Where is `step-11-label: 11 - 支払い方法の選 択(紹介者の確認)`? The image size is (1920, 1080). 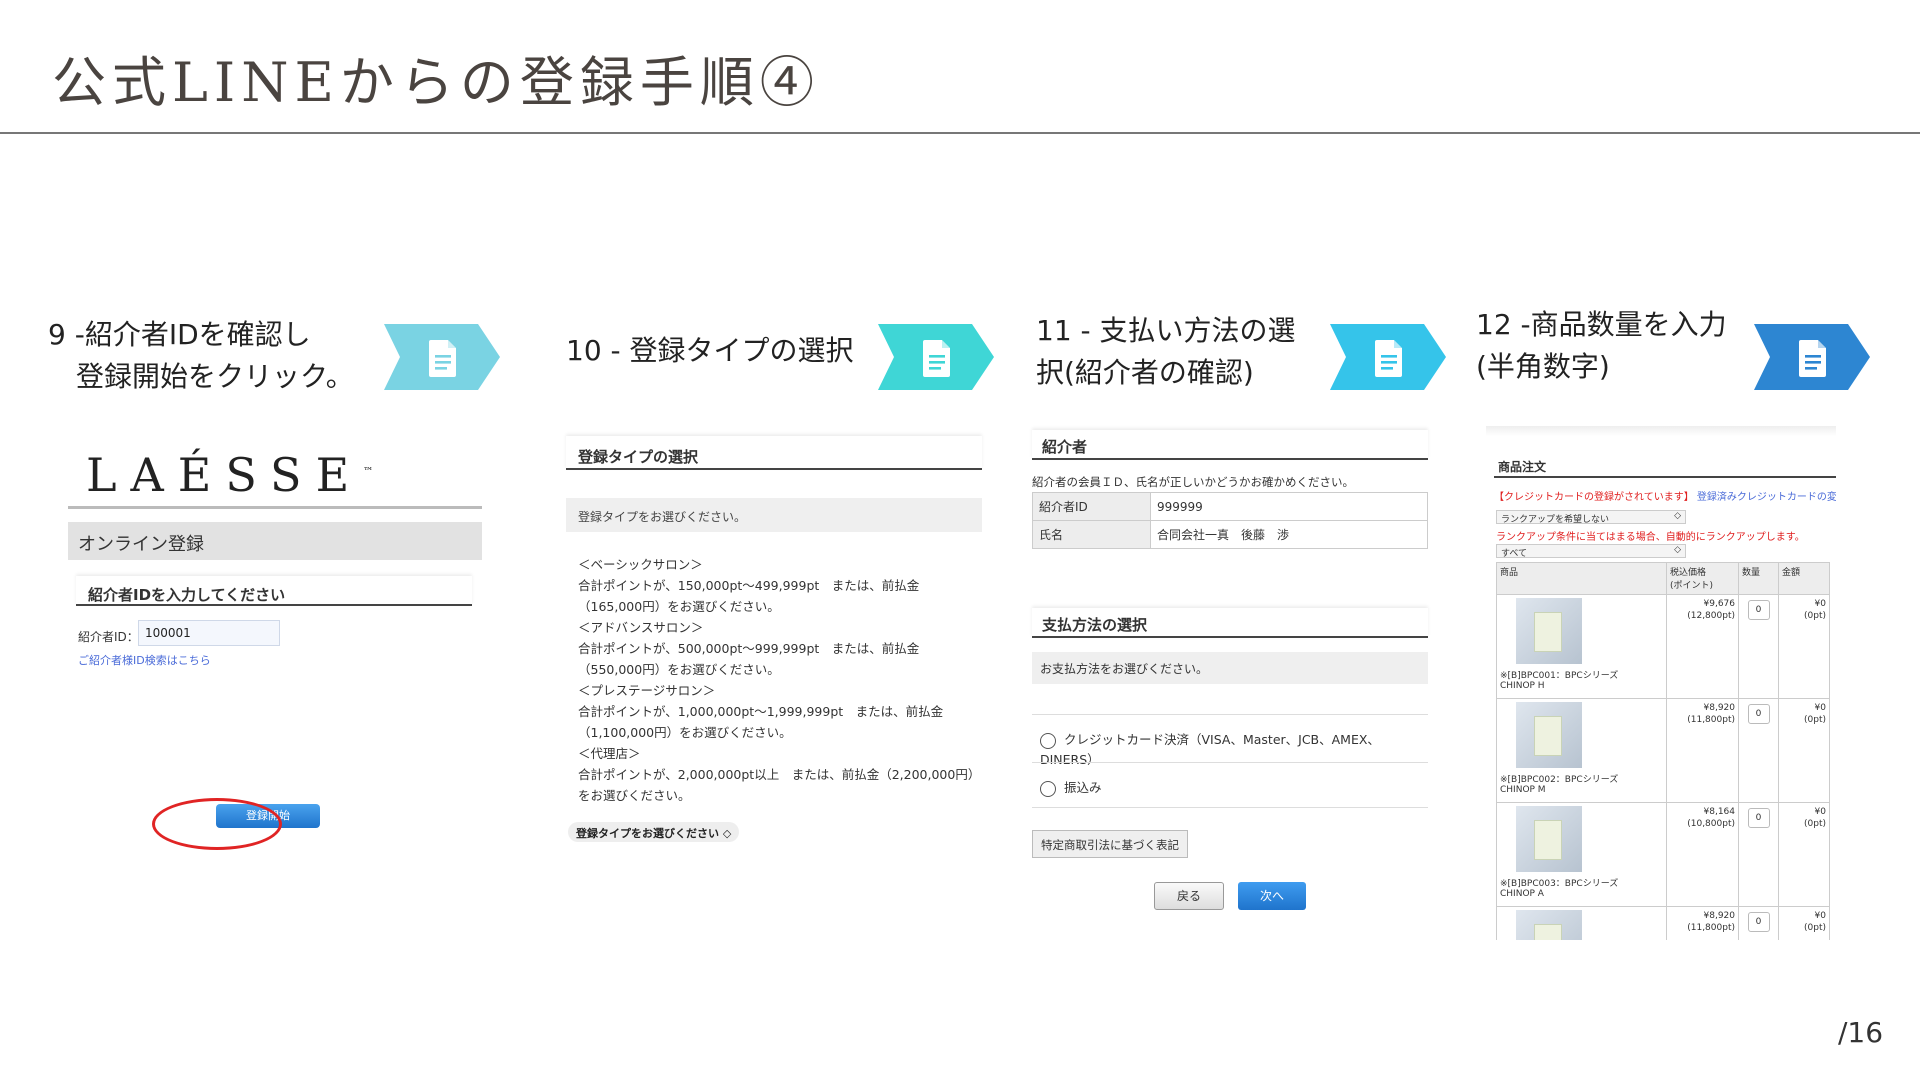
step-11-label: 11 - 支払い方法の選 択(紹介者の確認) is located at coordinates (1166, 352).